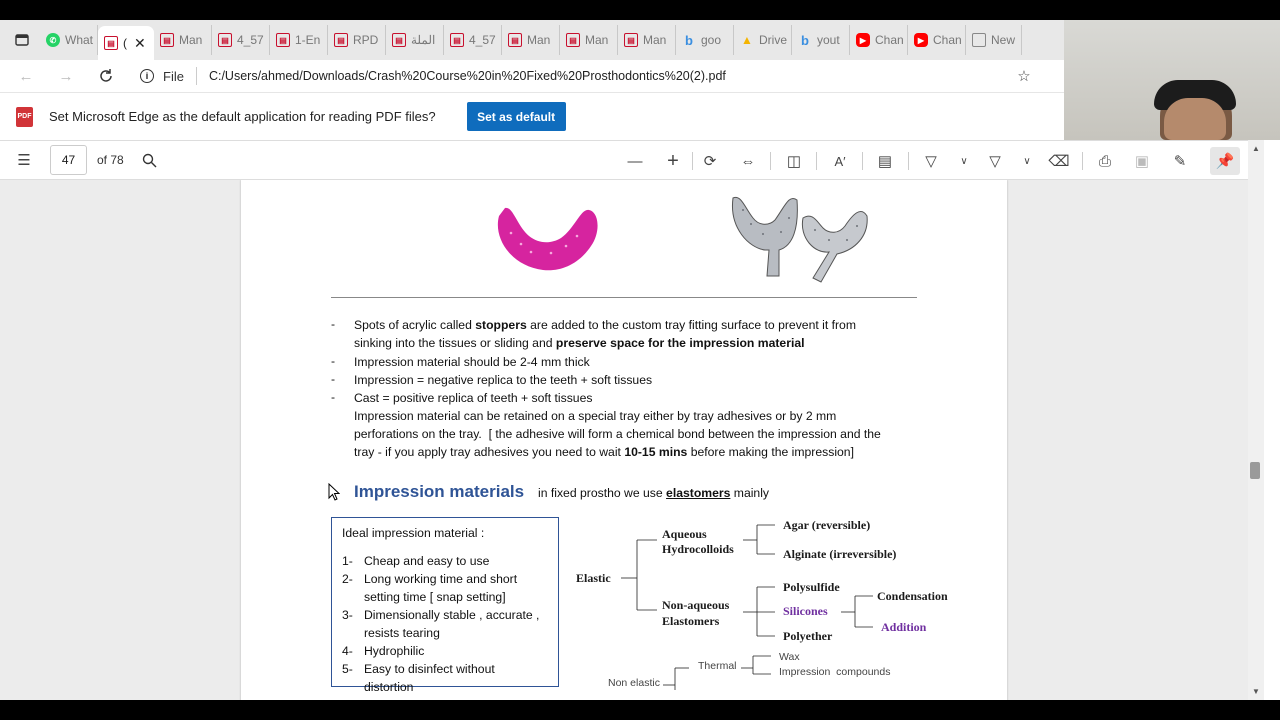 The image size is (1280, 720). I want to click on tab-label: What, so click(79, 40).